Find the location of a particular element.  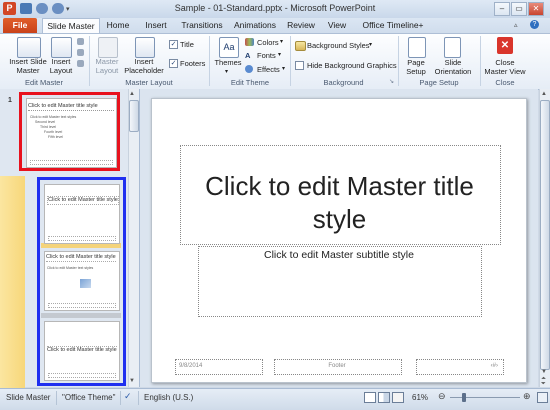

zoom-slider-thumb is located at coordinates (464, 397).